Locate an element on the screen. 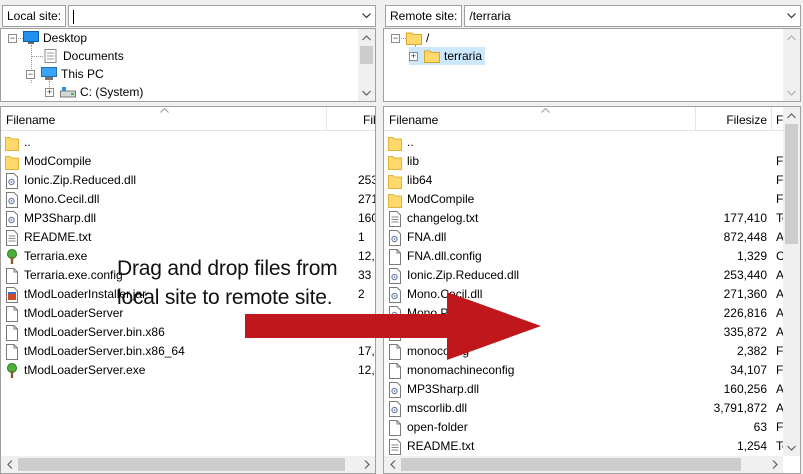 Image resolution: width=803 pixels, height=474 pixels. file-name: lib is located at coordinates (413, 161).